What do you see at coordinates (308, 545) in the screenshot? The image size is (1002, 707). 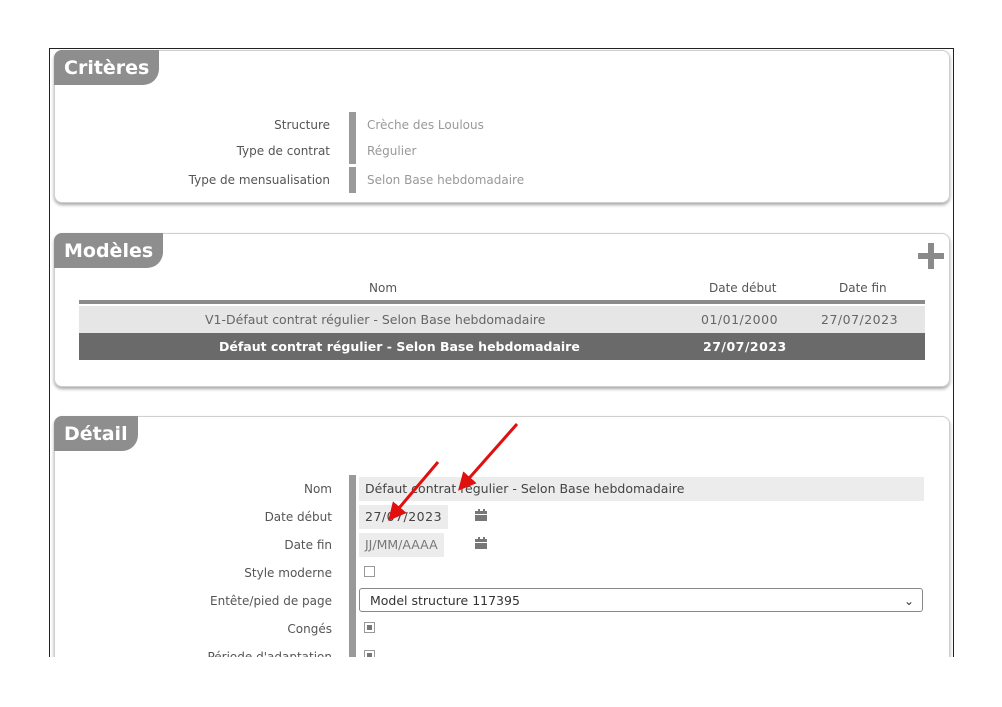 I see `date-fin-label: Date fin` at bounding box center [308, 545].